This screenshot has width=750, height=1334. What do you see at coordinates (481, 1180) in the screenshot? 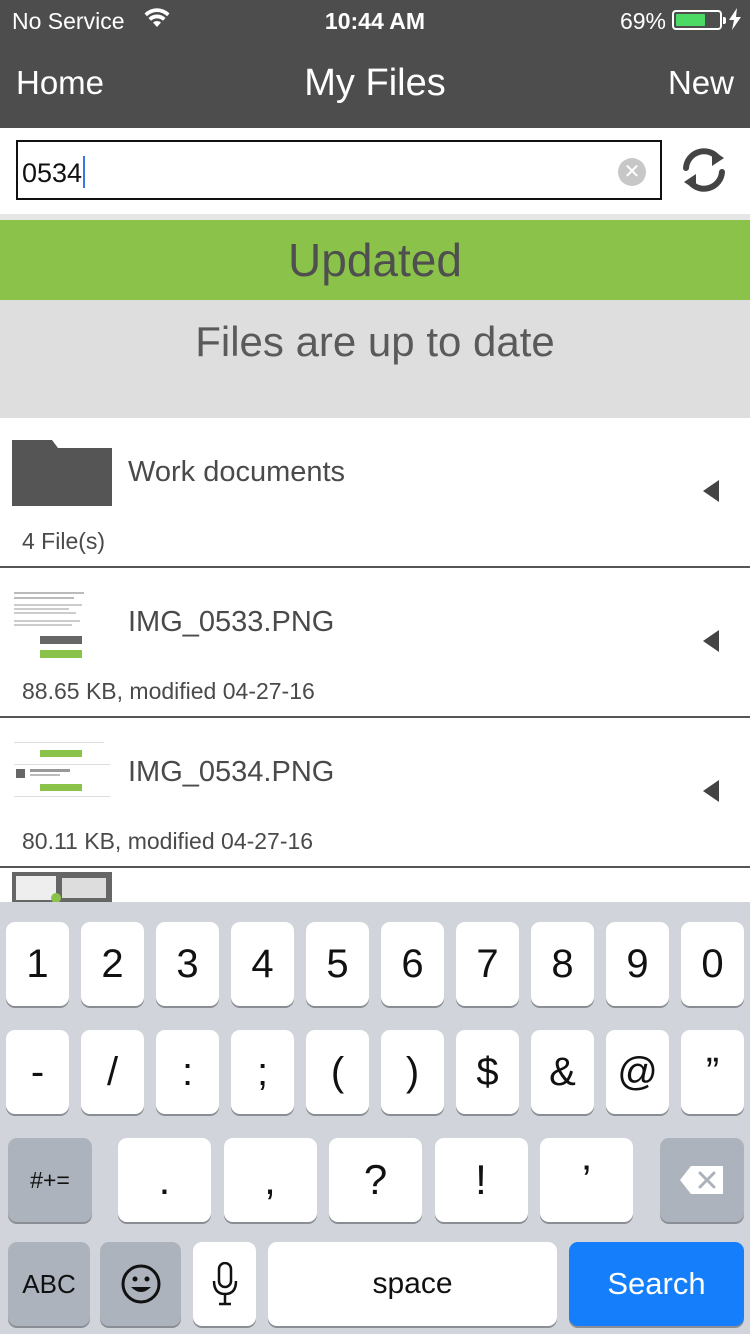
I see `punctuation-key: !` at bounding box center [481, 1180].